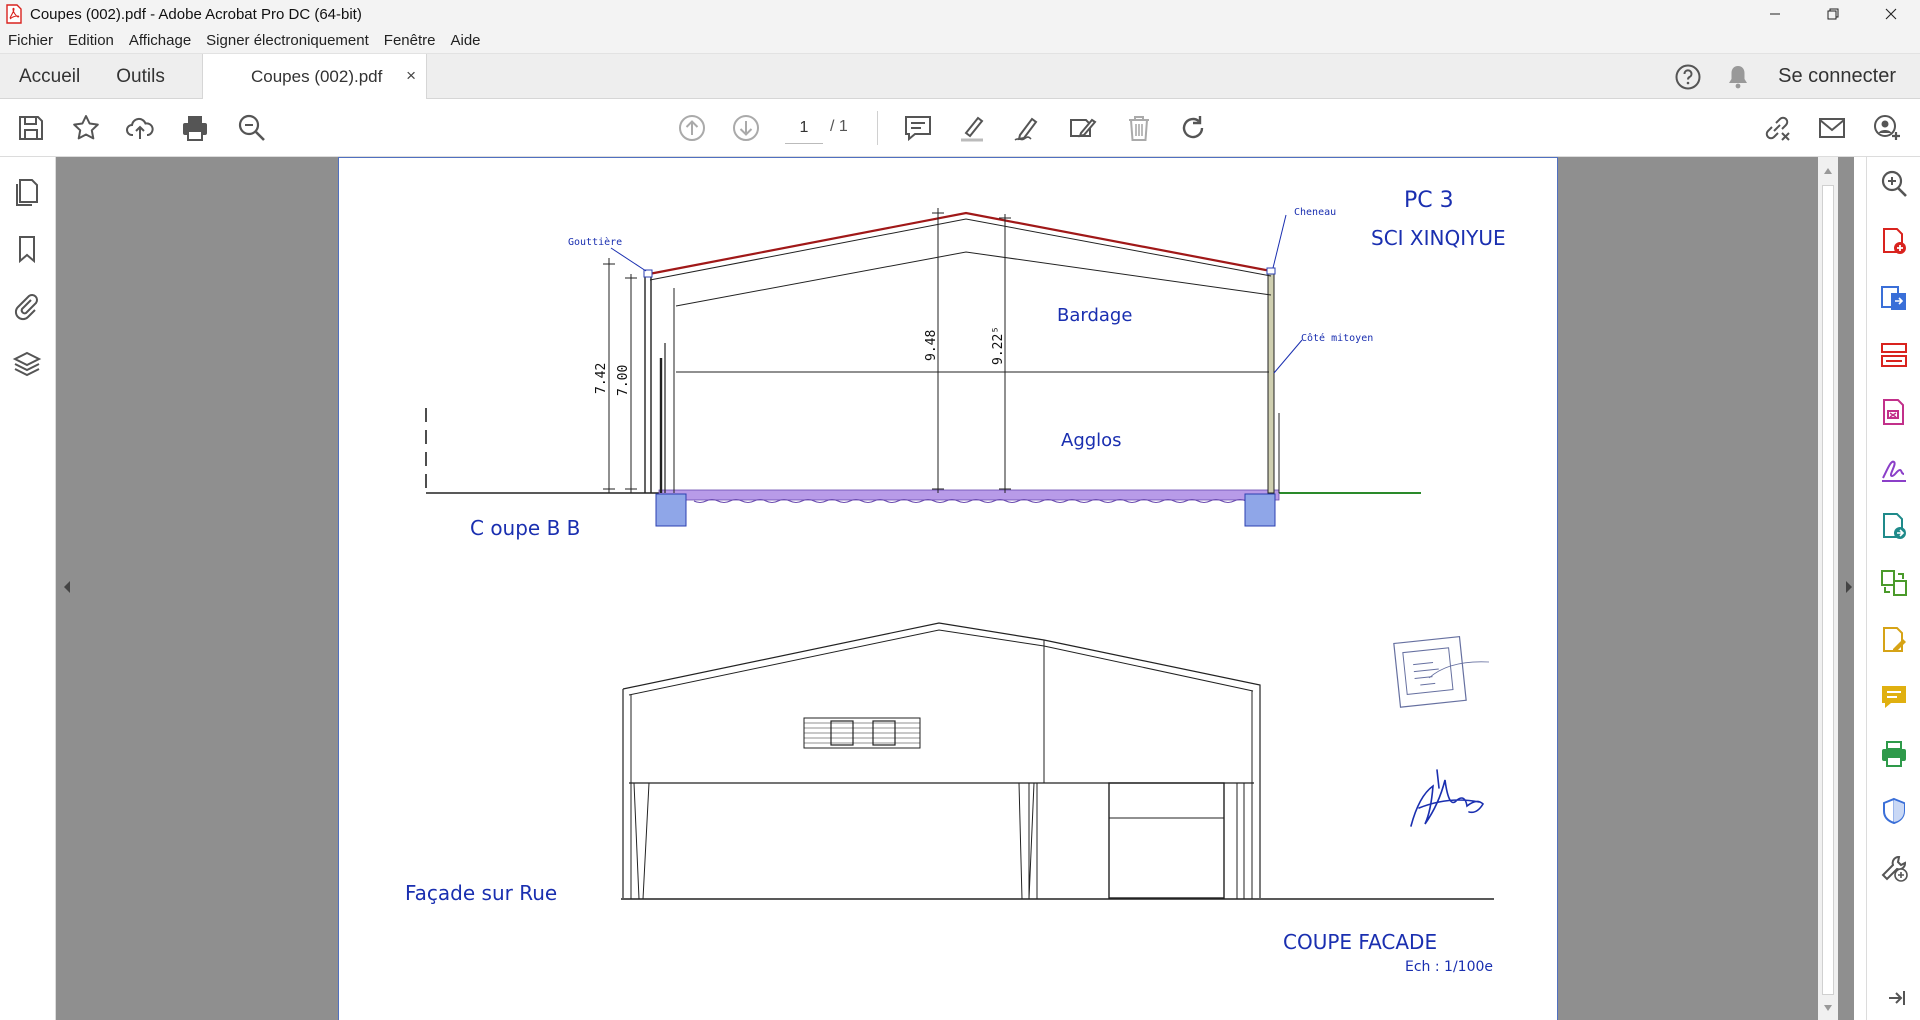  I want to click on add-user-icon, so click(1887, 128).